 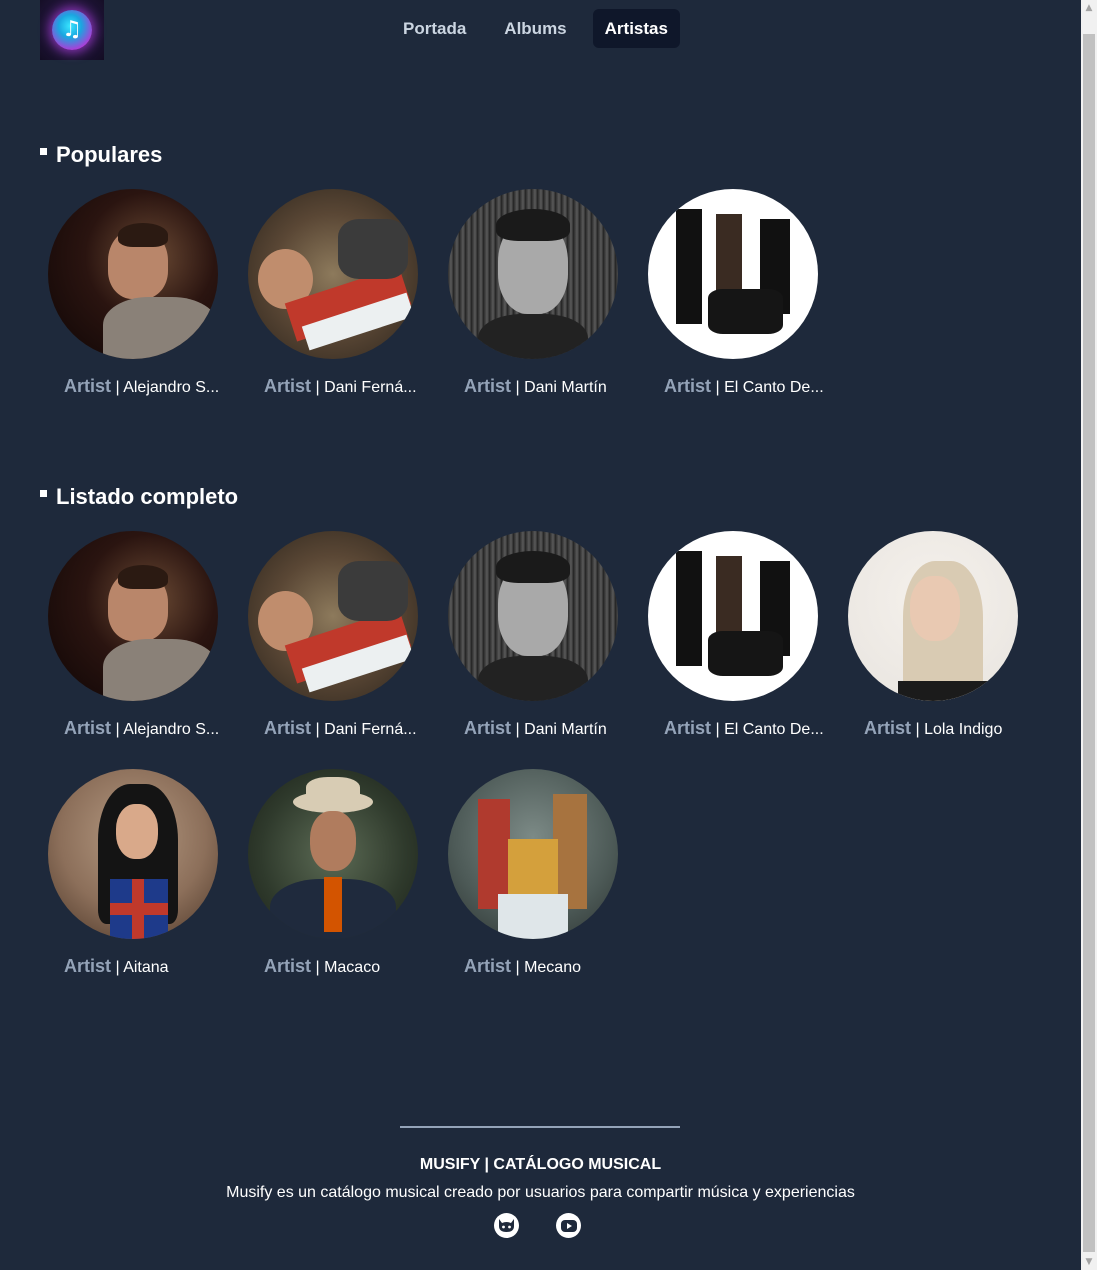 I want to click on artist-card: Artist | Mecano, so click(x=540, y=873).